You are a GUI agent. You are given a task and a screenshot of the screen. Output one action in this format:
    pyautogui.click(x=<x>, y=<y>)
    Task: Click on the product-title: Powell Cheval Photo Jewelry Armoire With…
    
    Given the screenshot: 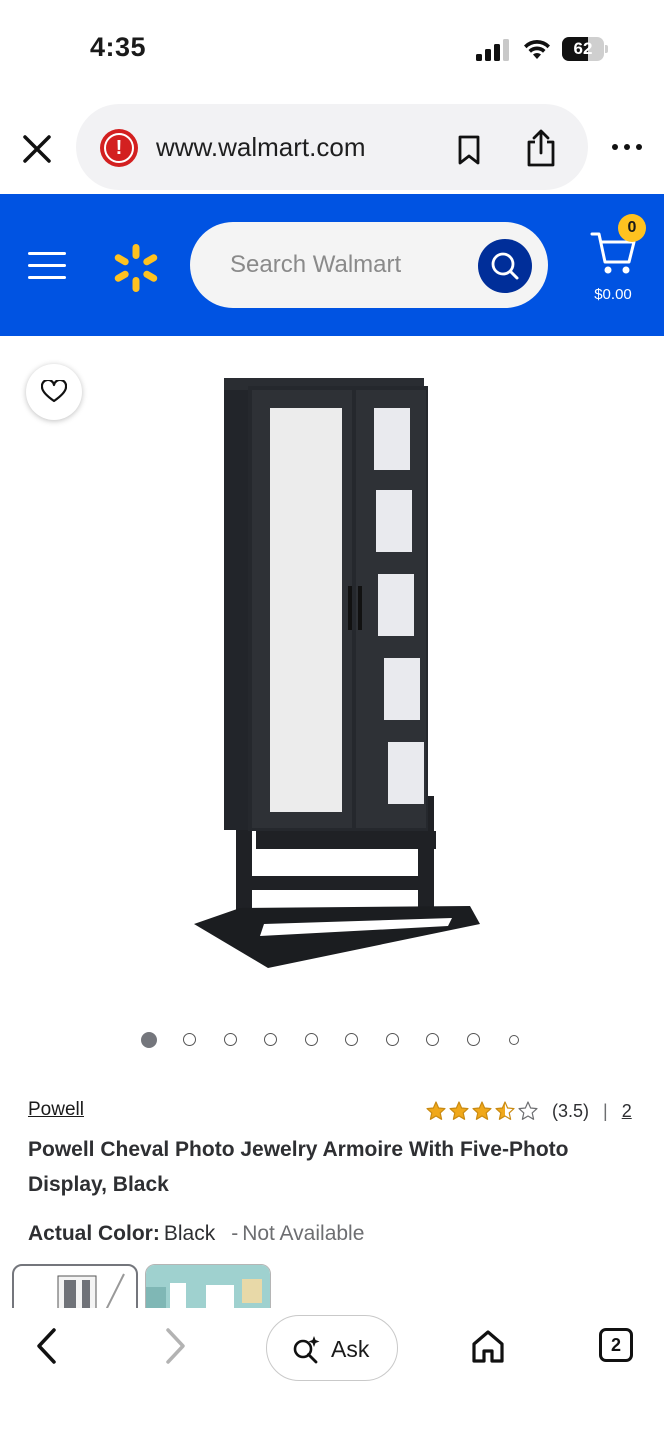 What is the action you would take?
    pyautogui.click(x=298, y=1167)
    